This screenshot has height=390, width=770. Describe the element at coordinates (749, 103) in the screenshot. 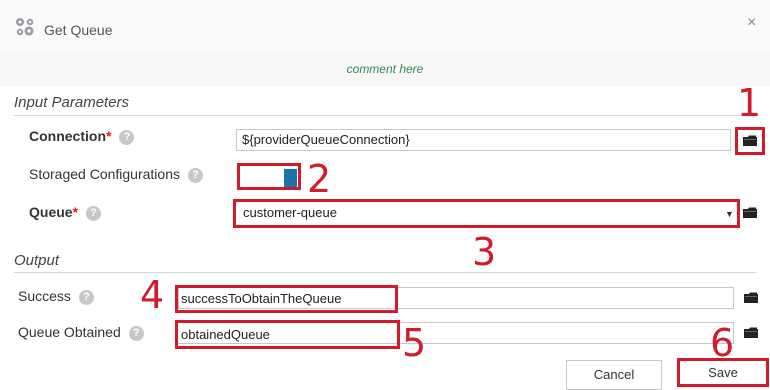

I see `annotation-1: 1` at that location.